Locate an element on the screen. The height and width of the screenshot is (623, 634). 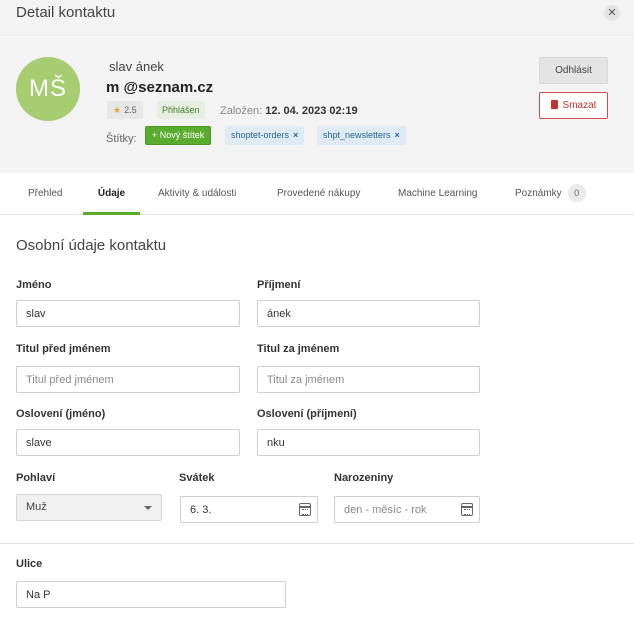
contact-email: m @seznam.cz is located at coordinates (160, 87).